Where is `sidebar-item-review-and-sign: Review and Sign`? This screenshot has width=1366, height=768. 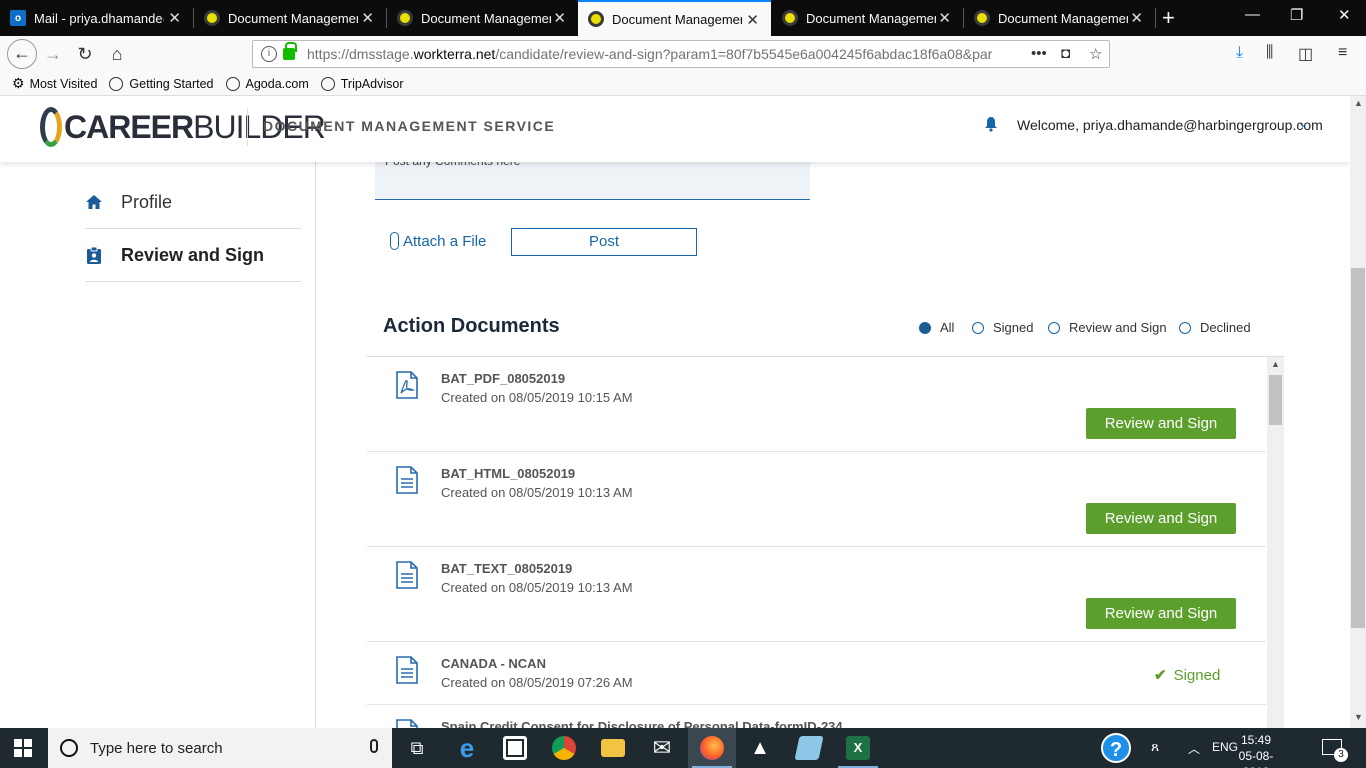
sidebar-item-review-and-sign: Review and Sign is located at coordinates (193, 255).